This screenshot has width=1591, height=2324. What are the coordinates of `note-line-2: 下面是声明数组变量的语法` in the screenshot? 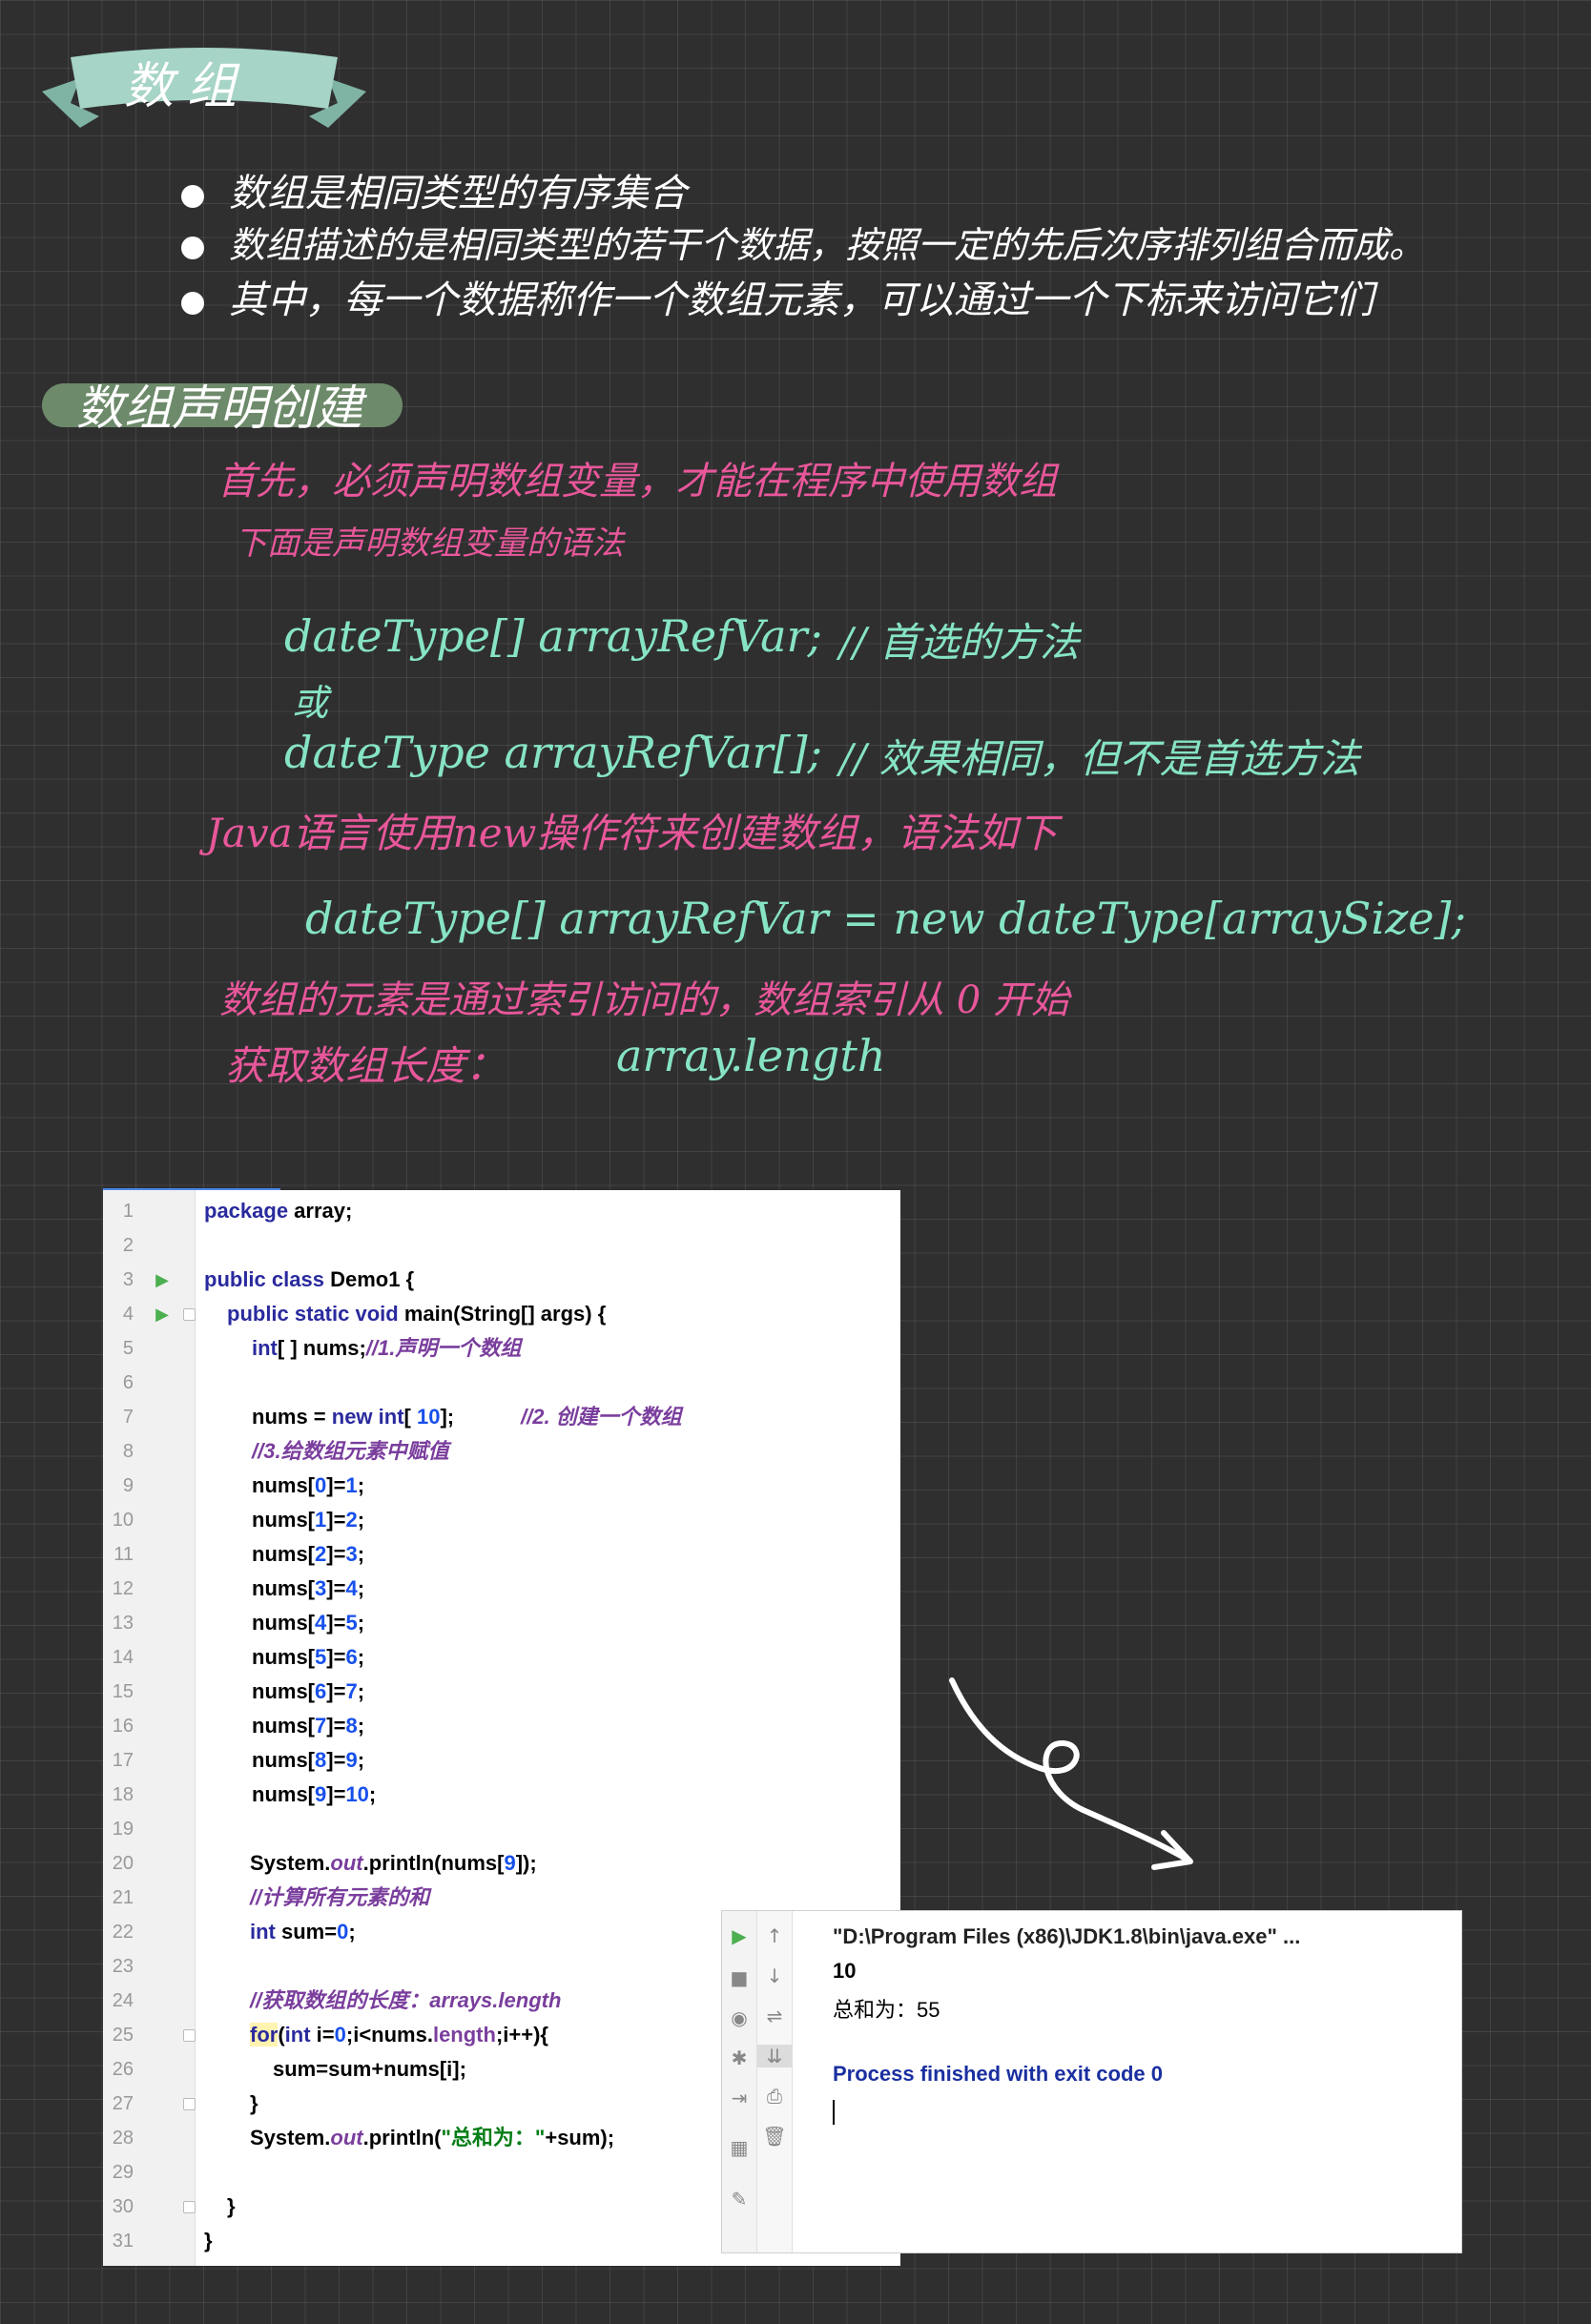 It's located at (429, 543).